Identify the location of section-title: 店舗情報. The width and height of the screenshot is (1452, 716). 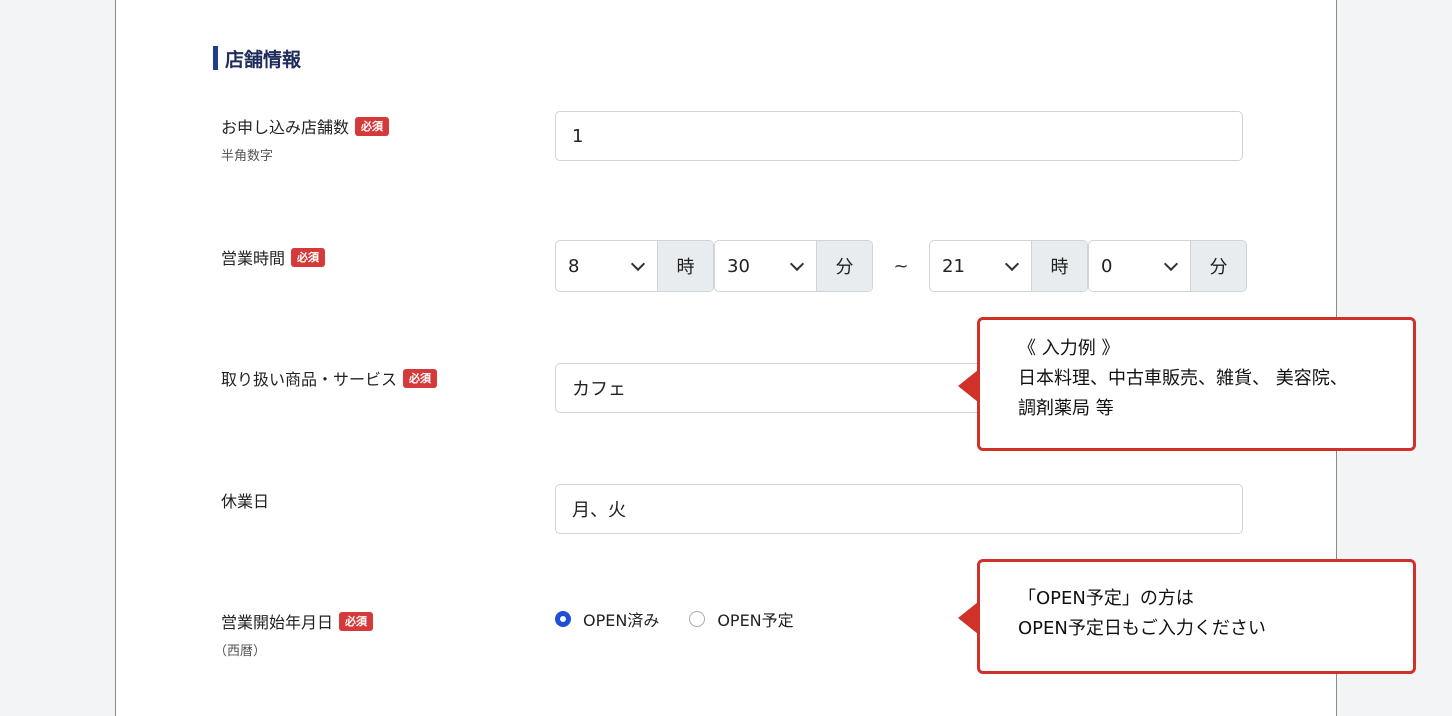
(257, 58).